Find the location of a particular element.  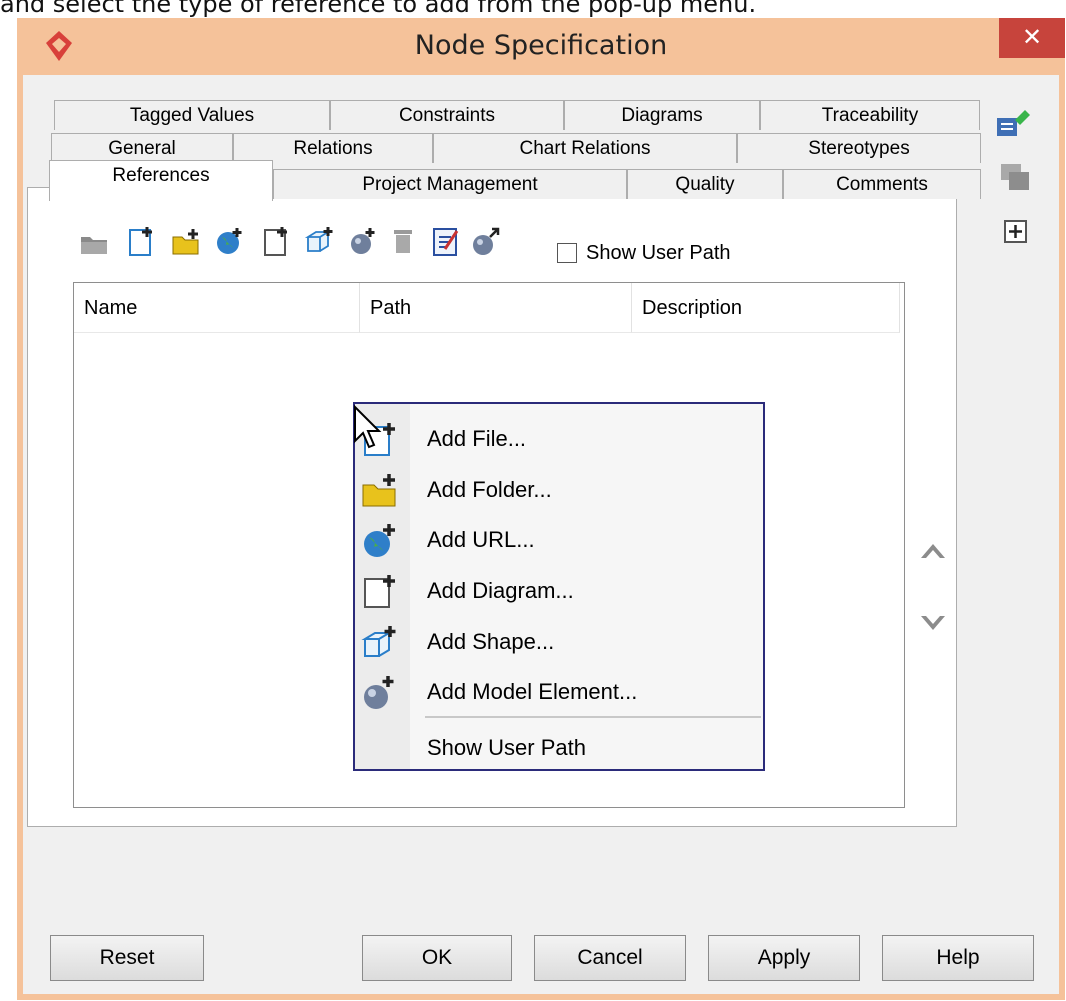

tab-tagged-values: Tagged Values is located at coordinates (192, 115).